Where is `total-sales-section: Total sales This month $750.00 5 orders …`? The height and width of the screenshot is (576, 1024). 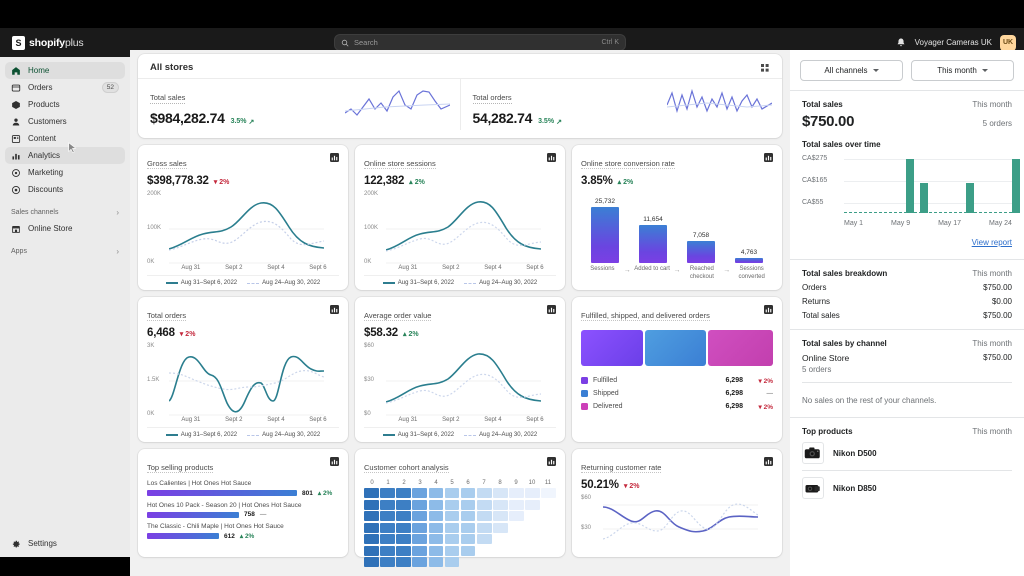 total-sales-section: Total sales This month $750.00 5 orders … is located at coordinates (907, 174).